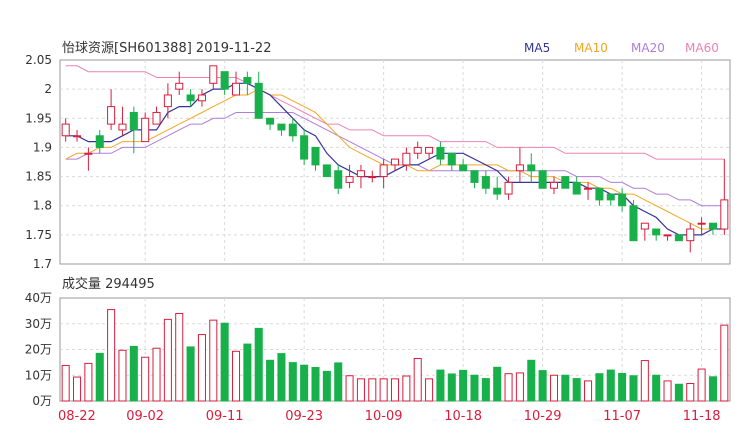  I want to click on price-tick-label: 1.85, so click(38, 177).